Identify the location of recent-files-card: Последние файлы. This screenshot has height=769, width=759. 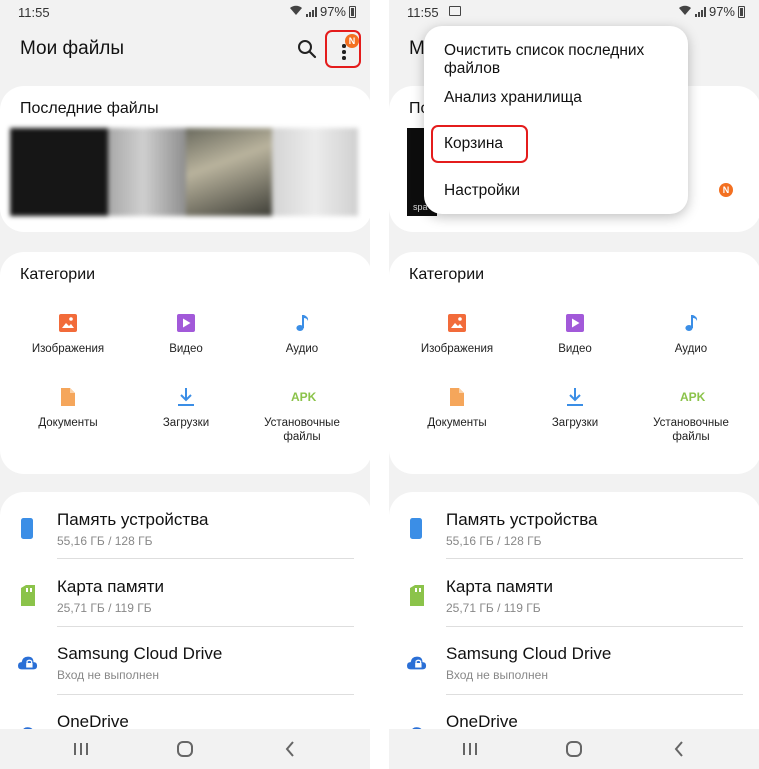
(185, 159).